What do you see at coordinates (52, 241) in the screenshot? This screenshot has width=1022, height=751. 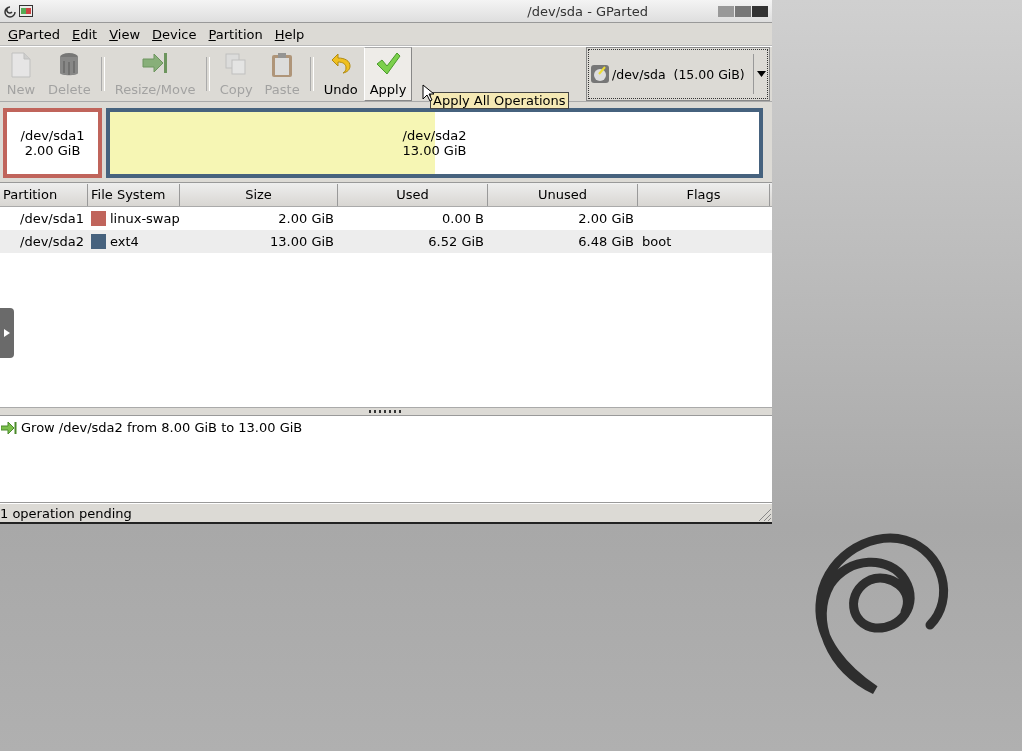 I see `table-cell-text: /dev/sda2` at bounding box center [52, 241].